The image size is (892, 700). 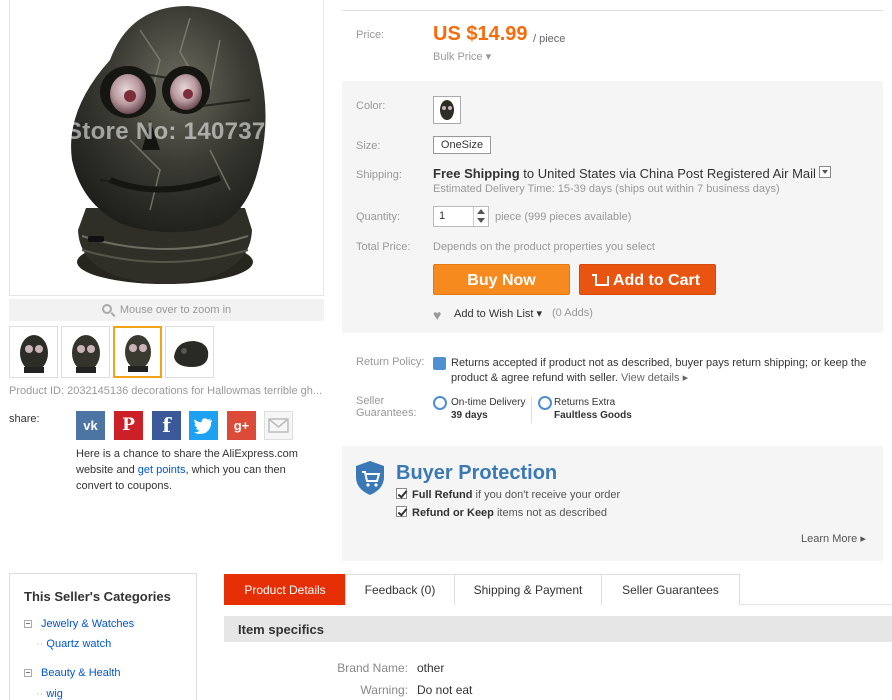 What do you see at coordinates (431, 668) in the screenshot?
I see `spec-value-brand-name: other` at bounding box center [431, 668].